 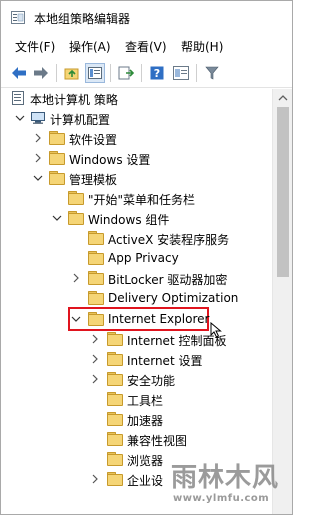 What do you see at coordinates (90, 46) in the screenshot?
I see `menu-action: 操作(A)` at bounding box center [90, 46].